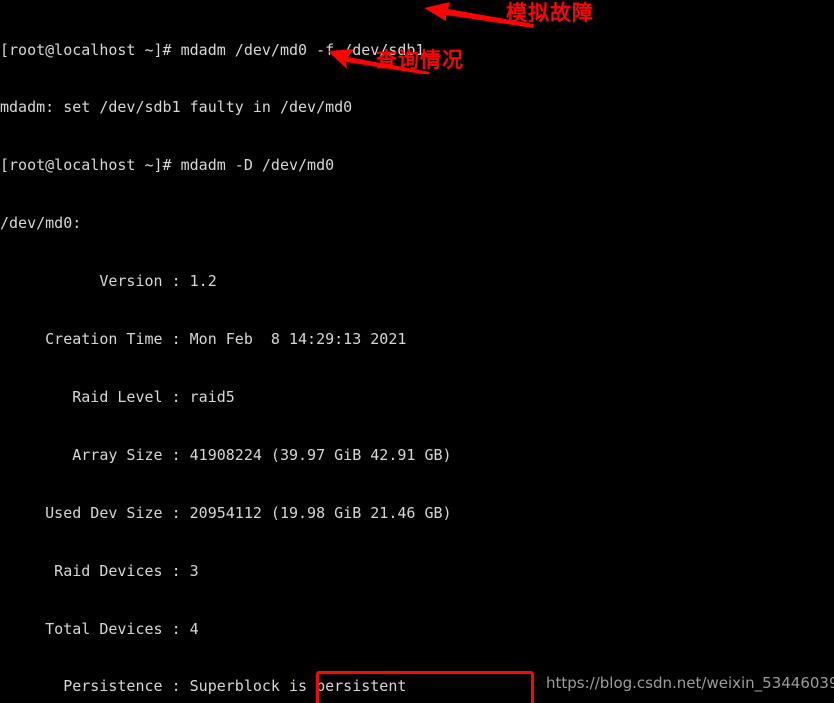  What do you see at coordinates (99, 628) in the screenshot?
I see `terminal-line: Total Devices : 4` at bounding box center [99, 628].